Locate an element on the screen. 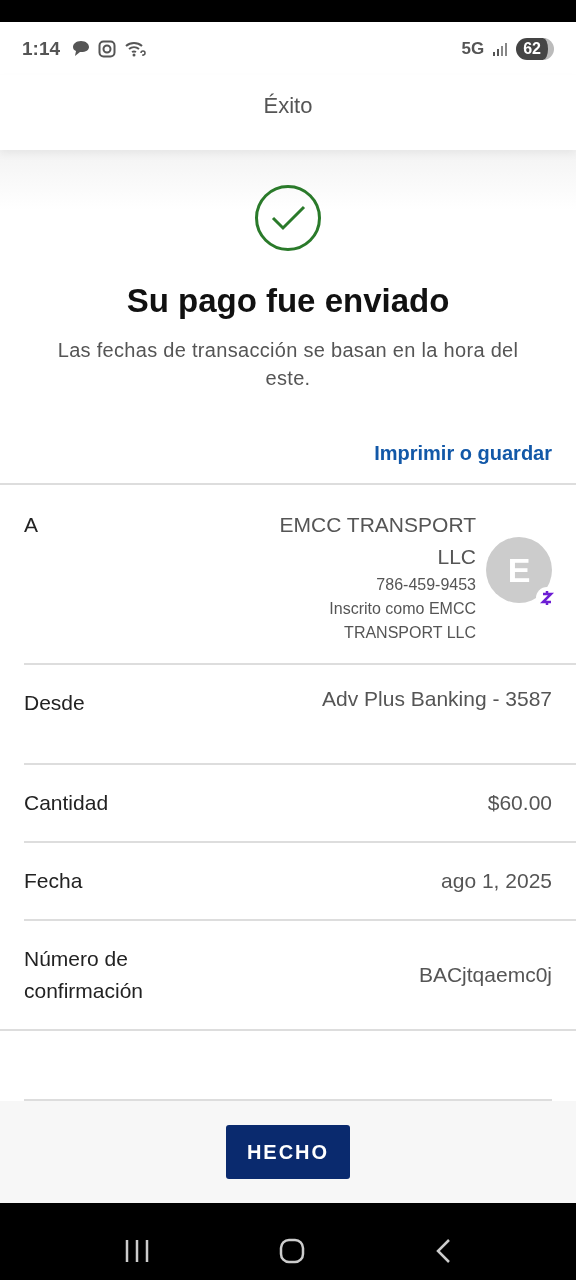  row-label: Fecha is located at coordinates (53, 881).